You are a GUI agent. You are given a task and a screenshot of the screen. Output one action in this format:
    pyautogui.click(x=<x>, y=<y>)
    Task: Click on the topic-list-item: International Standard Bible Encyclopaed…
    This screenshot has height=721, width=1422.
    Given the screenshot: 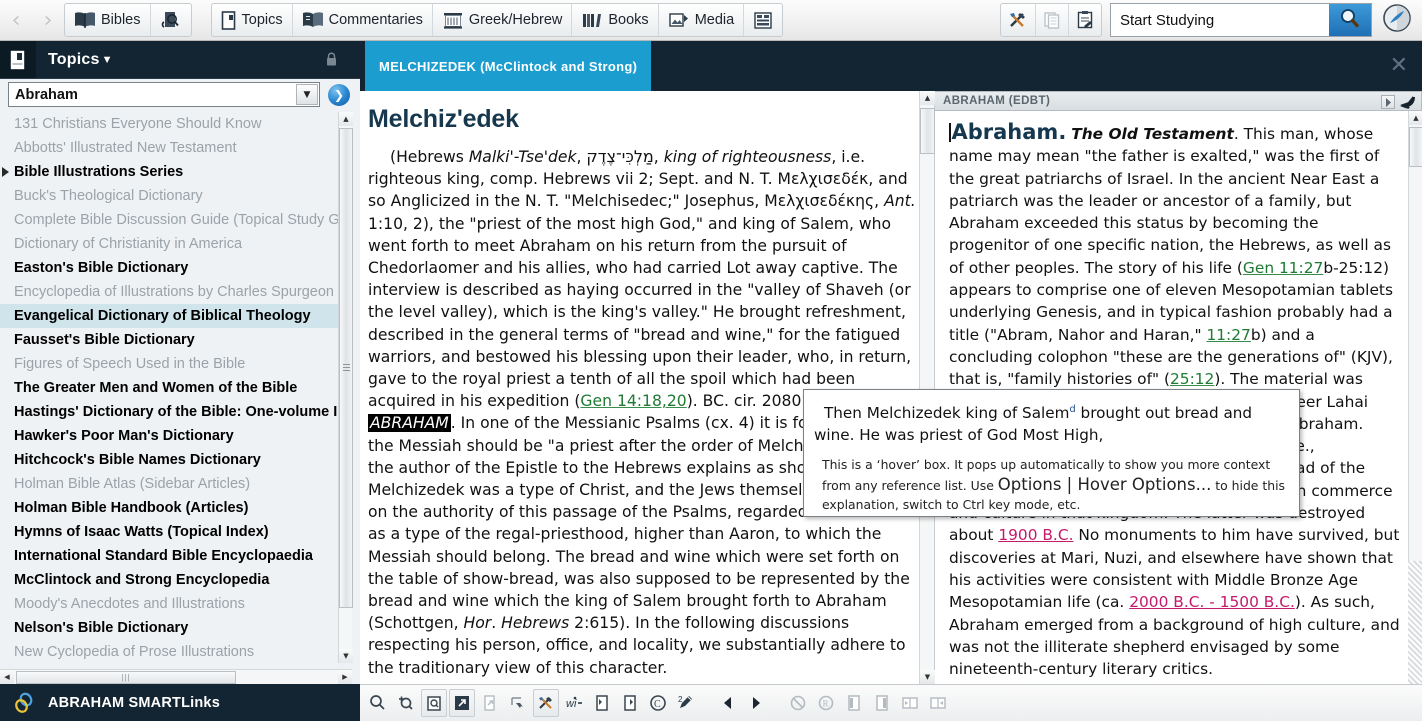 What is the action you would take?
    pyautogui.click(x=169, y=556)
    